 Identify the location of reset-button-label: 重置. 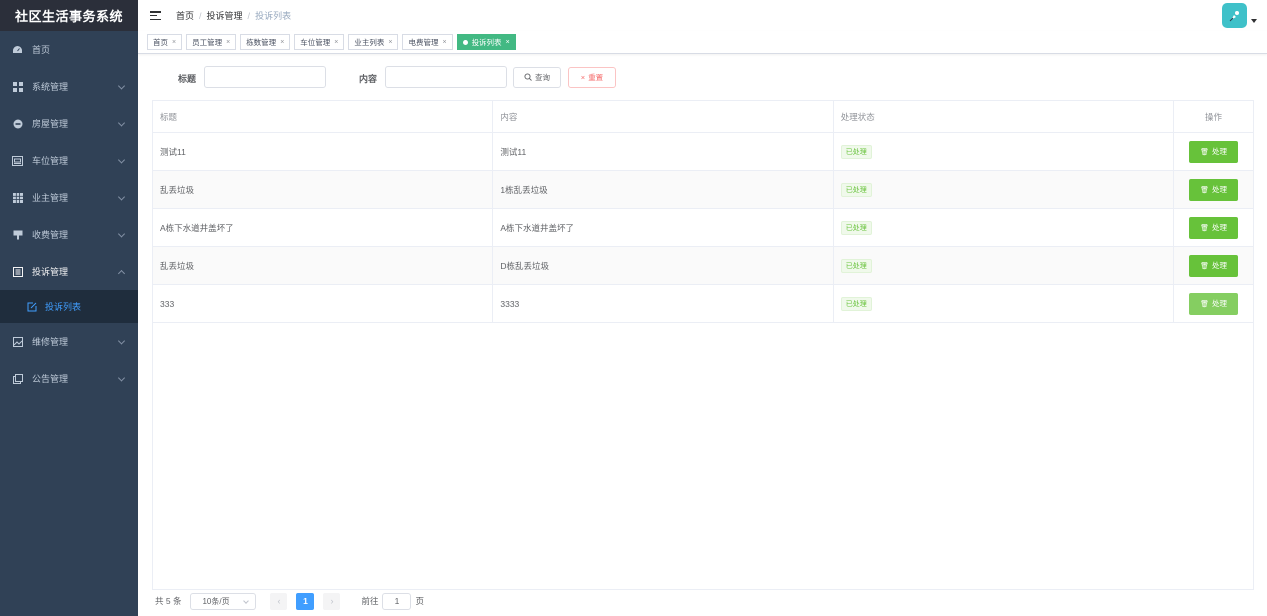
(596, 77).